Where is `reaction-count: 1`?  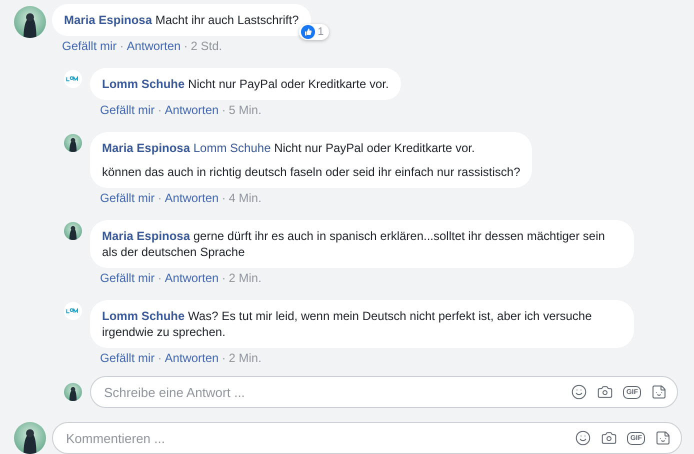 reaction-count: 1 is located at coordinates (313, 32).